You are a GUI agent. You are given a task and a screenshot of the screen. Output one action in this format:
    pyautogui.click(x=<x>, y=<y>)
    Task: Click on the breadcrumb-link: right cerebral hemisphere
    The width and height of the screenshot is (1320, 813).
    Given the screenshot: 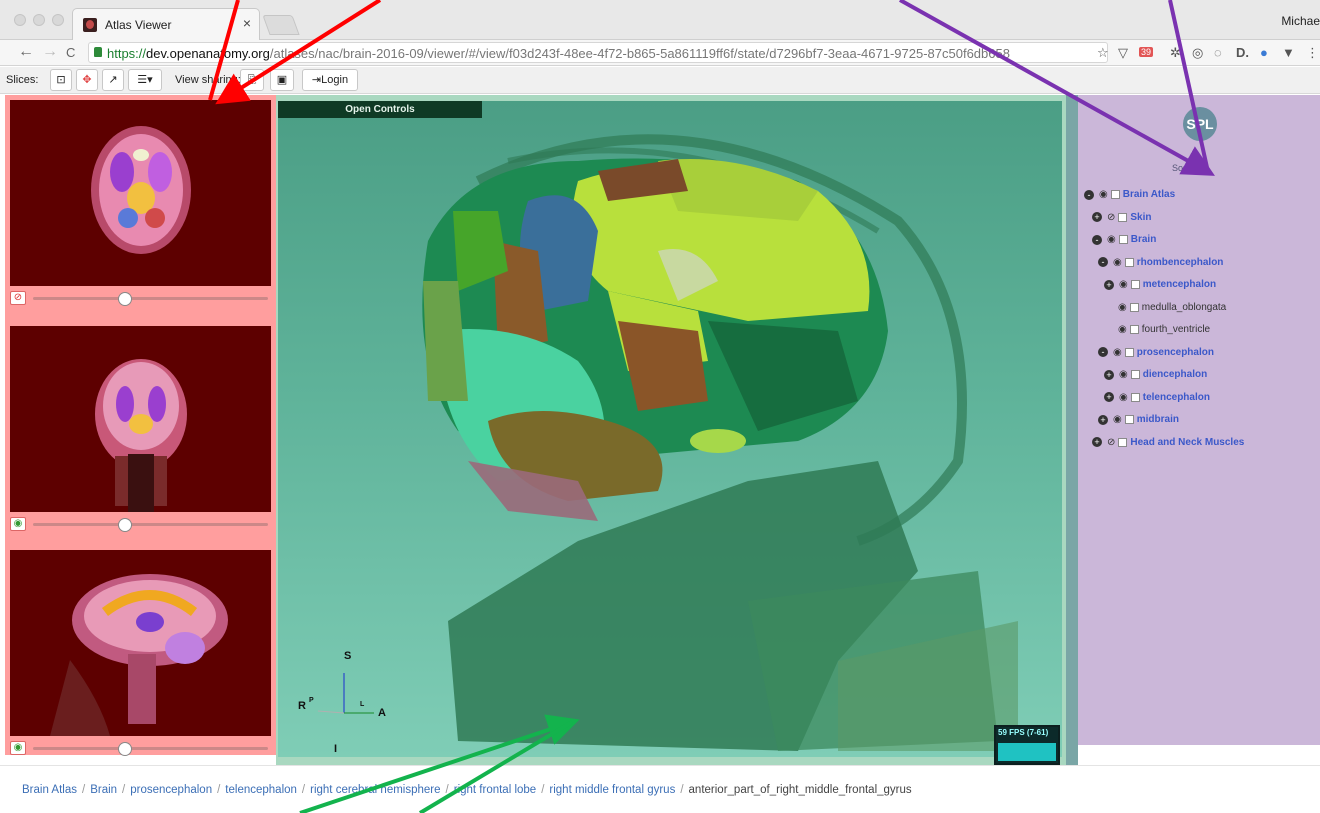 What is the action you would take?
    pyautogui.click(x=375, y=790)
    